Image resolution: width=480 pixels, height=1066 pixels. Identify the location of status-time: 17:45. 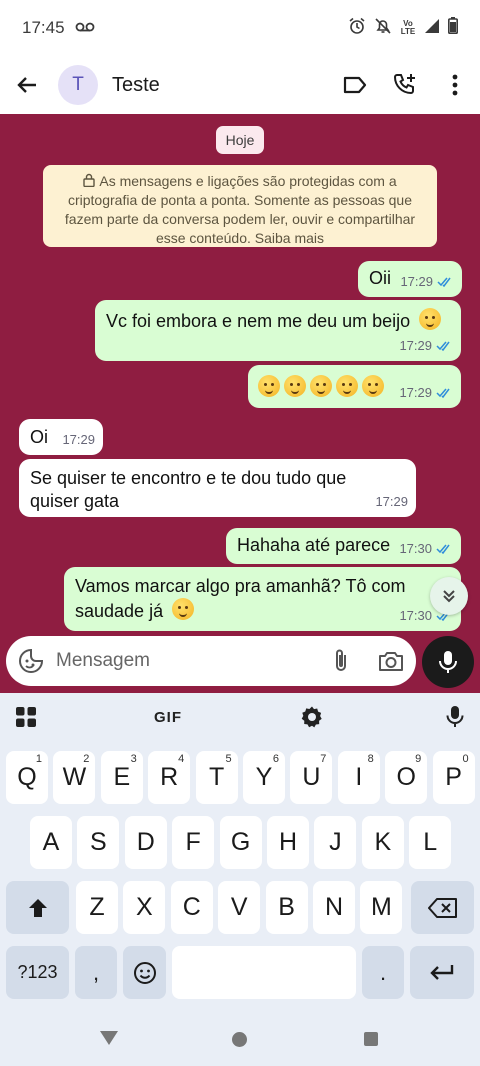
(43, 27).